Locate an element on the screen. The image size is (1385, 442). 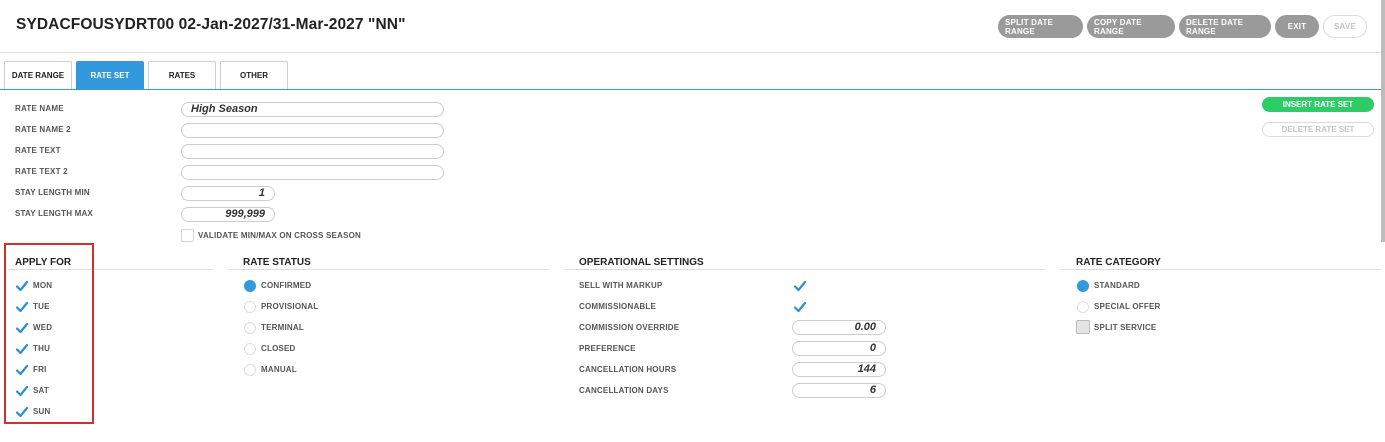
cancellation-hours-input: 144 is located at coordinates (839, 369).